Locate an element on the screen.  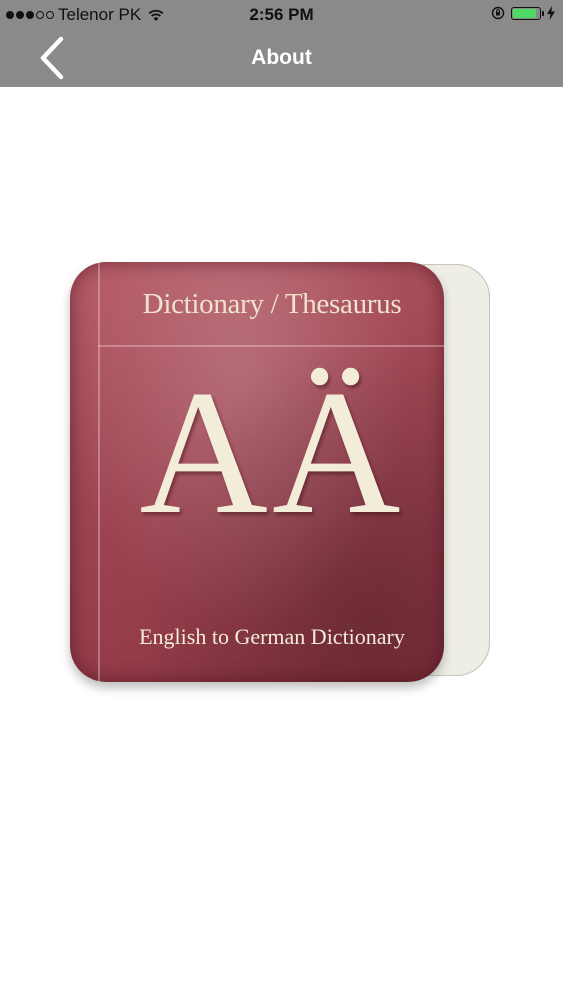
wifi-icon is located at coordinates (156, 15).